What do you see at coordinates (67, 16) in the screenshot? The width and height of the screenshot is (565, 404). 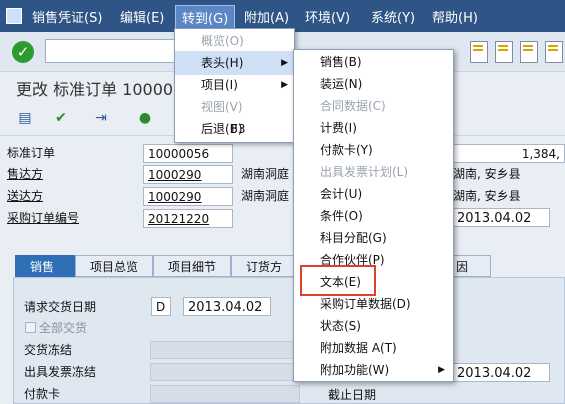 I see `menu-sales-document: 销售凭证(S)` at bounding box center [67, 16].